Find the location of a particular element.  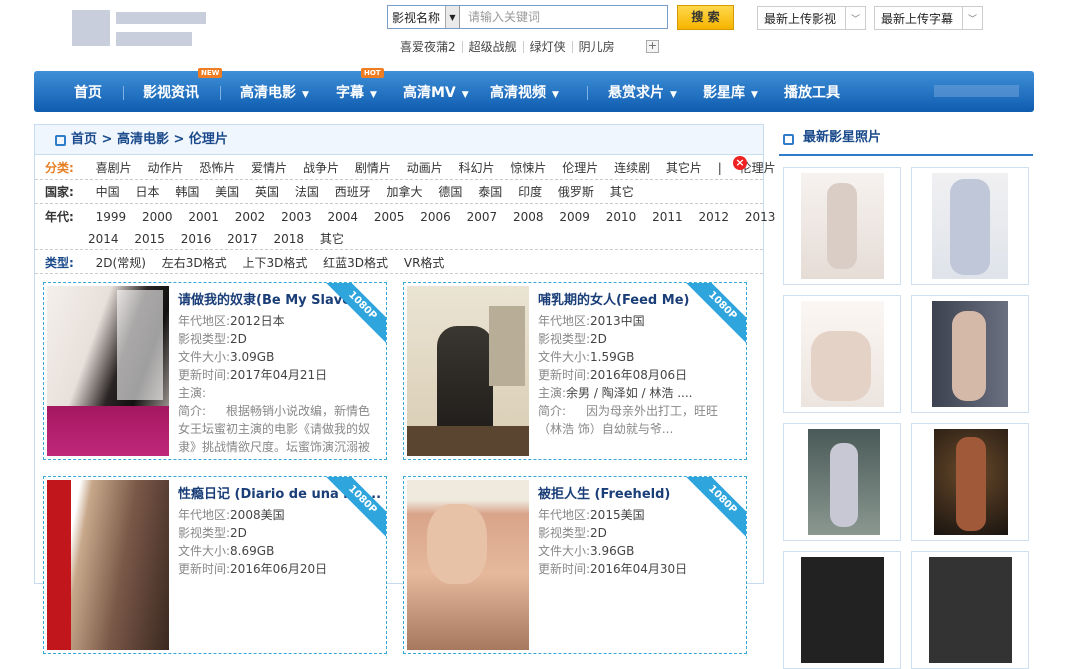

filter-link: 中国 is located at coordinates (108, 192).